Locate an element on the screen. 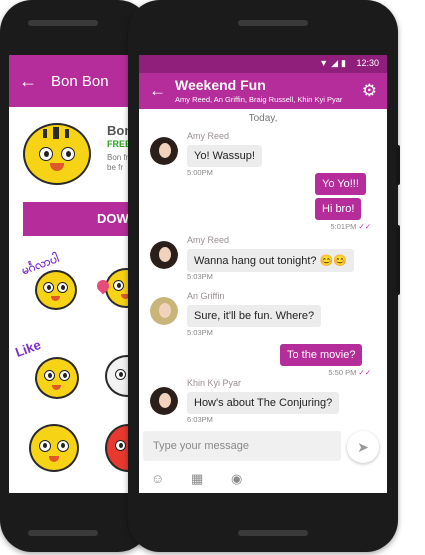  message-bubble-incoming: How's about The Conjuring? is located at coordinates (263, 403).